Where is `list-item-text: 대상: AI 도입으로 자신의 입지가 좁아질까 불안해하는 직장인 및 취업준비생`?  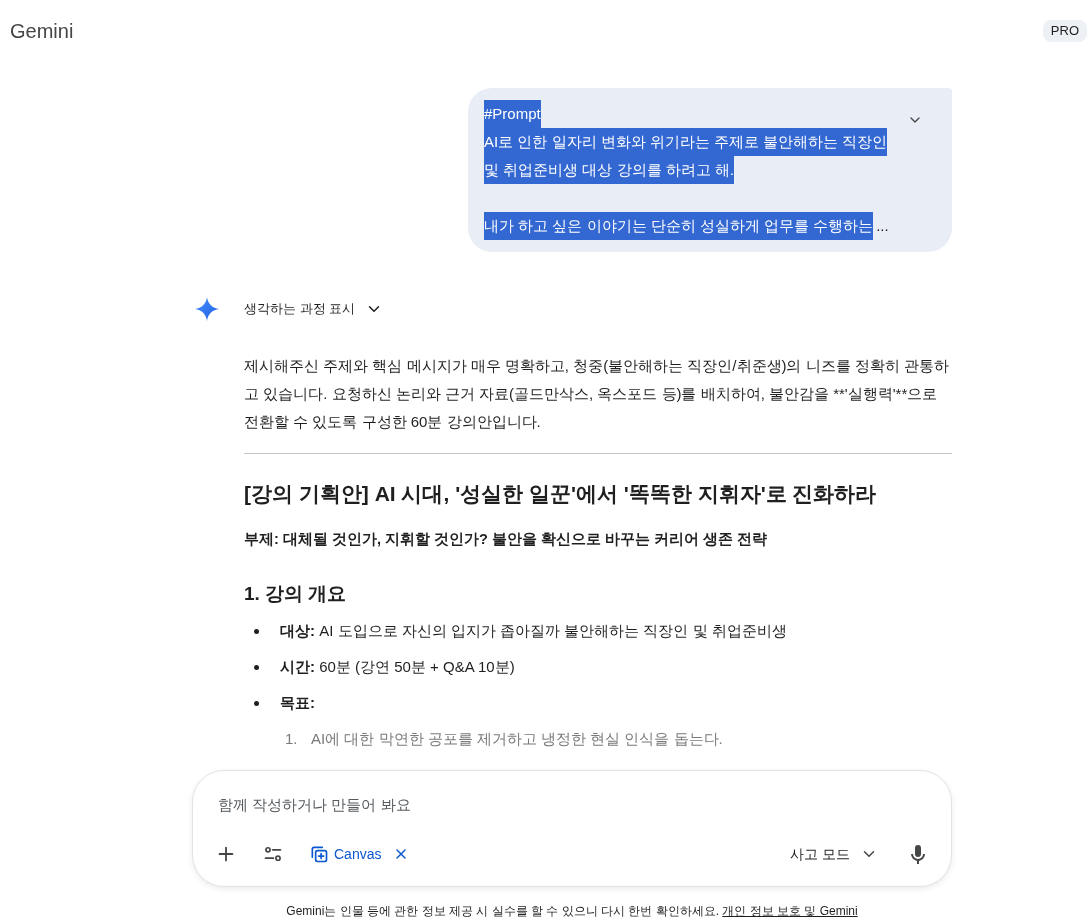
list-item-text: 대상: AI 도입으로 자신의 입지가 좁아질까 불안해하는 직장인 및 취업준비생 is located at coordinates (533, 631).